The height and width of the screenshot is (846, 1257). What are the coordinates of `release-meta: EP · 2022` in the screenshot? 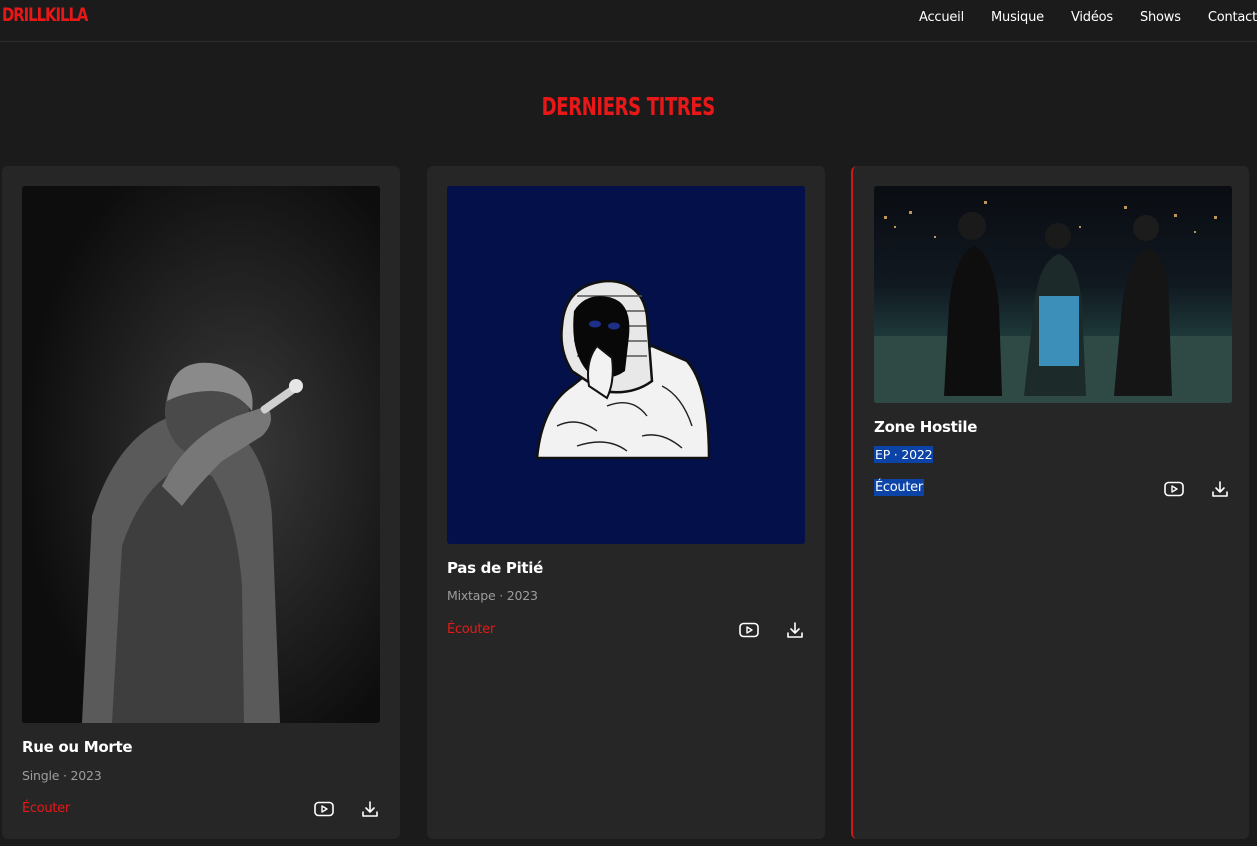 It's located at (904, 454).